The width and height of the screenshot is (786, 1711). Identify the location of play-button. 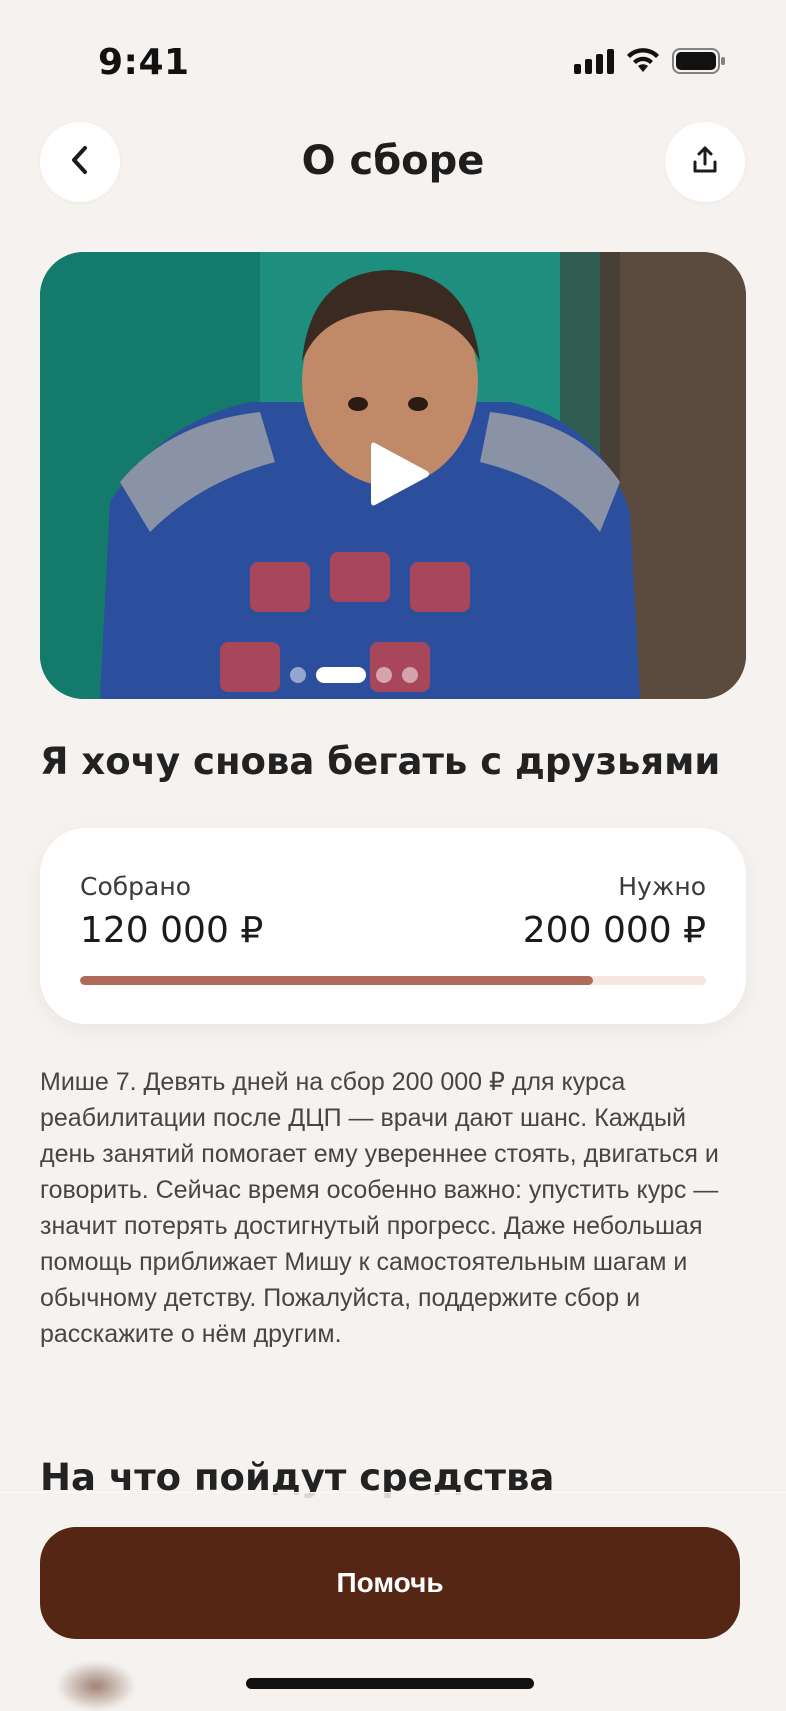
(398, 476).